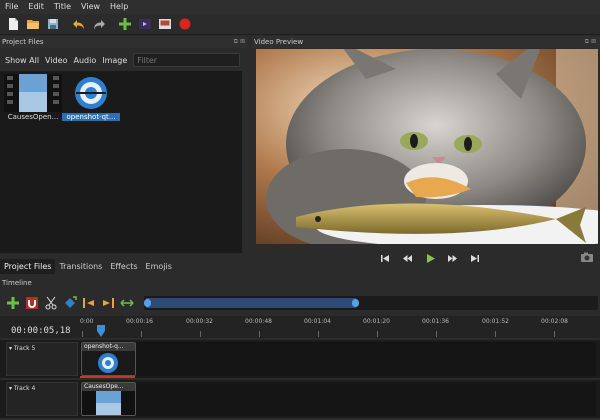  I want to click on razor-icon, so click(50, 303).